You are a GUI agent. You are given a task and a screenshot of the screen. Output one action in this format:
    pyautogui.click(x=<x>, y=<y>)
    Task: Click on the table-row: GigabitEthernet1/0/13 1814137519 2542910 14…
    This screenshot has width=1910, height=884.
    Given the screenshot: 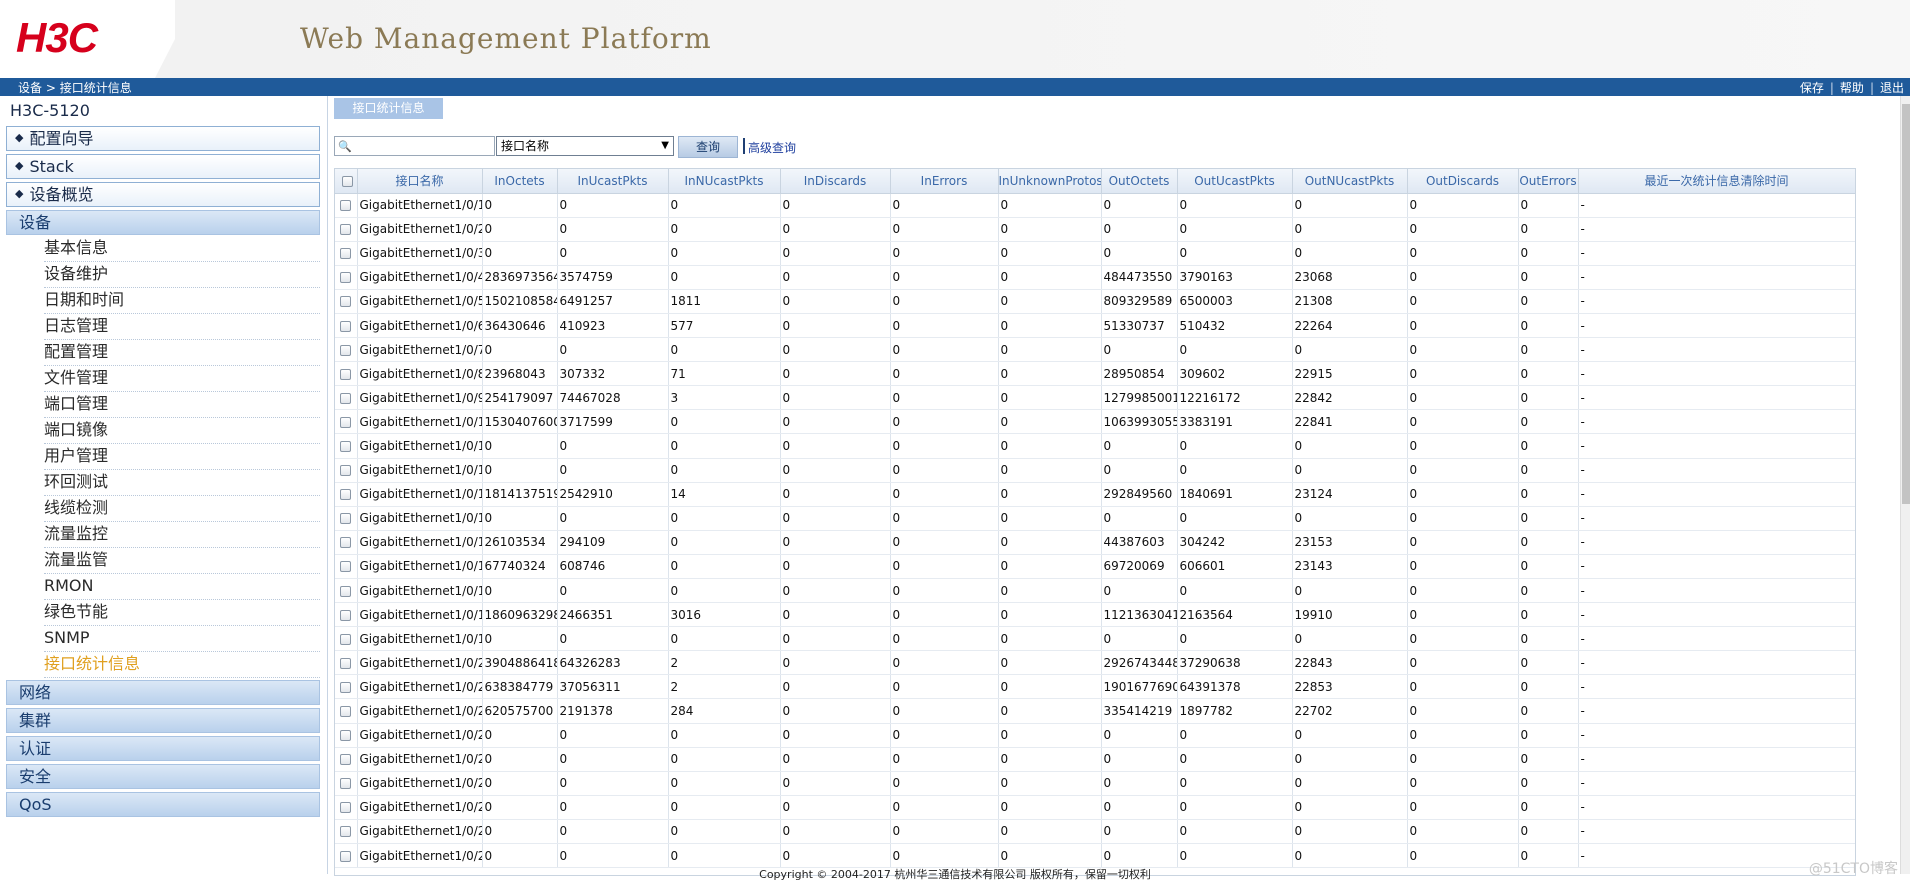 What is the action you would take?
    pyautogui.click(x=1095, y=494)
    